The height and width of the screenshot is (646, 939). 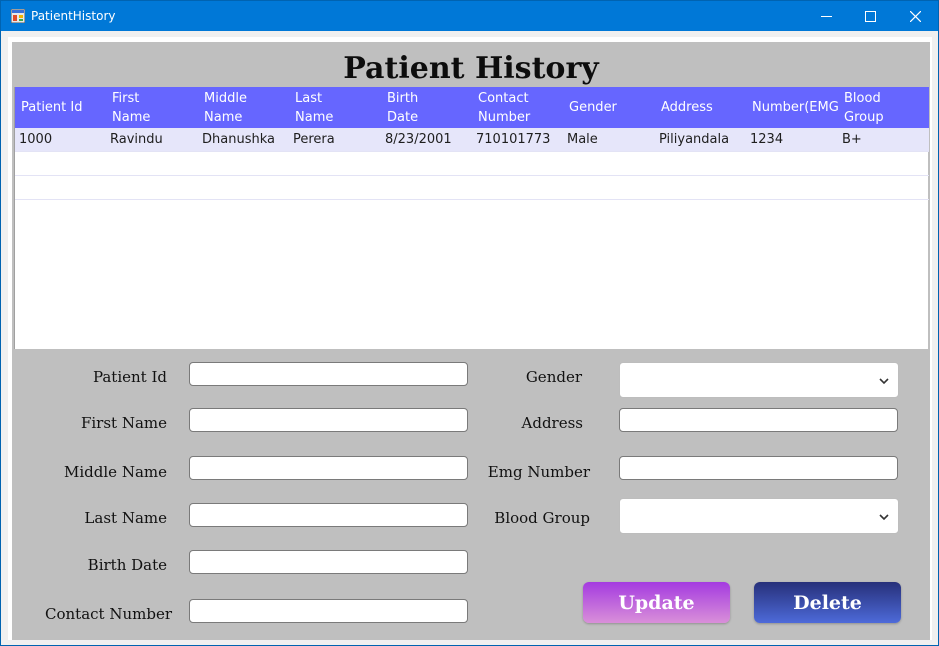 What do you see at coordinates (656, 602) in the screenshot?
I see `update-button: Update` at bounding box center [656, 602].